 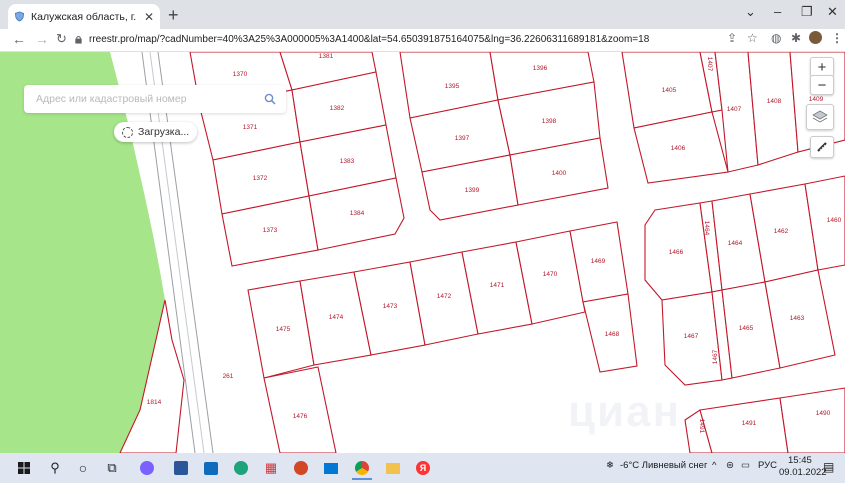 I want to click on layers-button, so click(x=820, y=117).